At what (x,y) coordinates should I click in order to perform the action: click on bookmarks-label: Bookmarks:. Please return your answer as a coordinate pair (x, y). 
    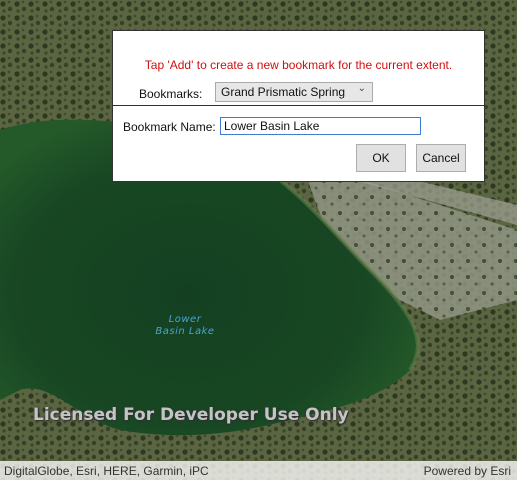
    Looking at the image, I should click on (171, 94).